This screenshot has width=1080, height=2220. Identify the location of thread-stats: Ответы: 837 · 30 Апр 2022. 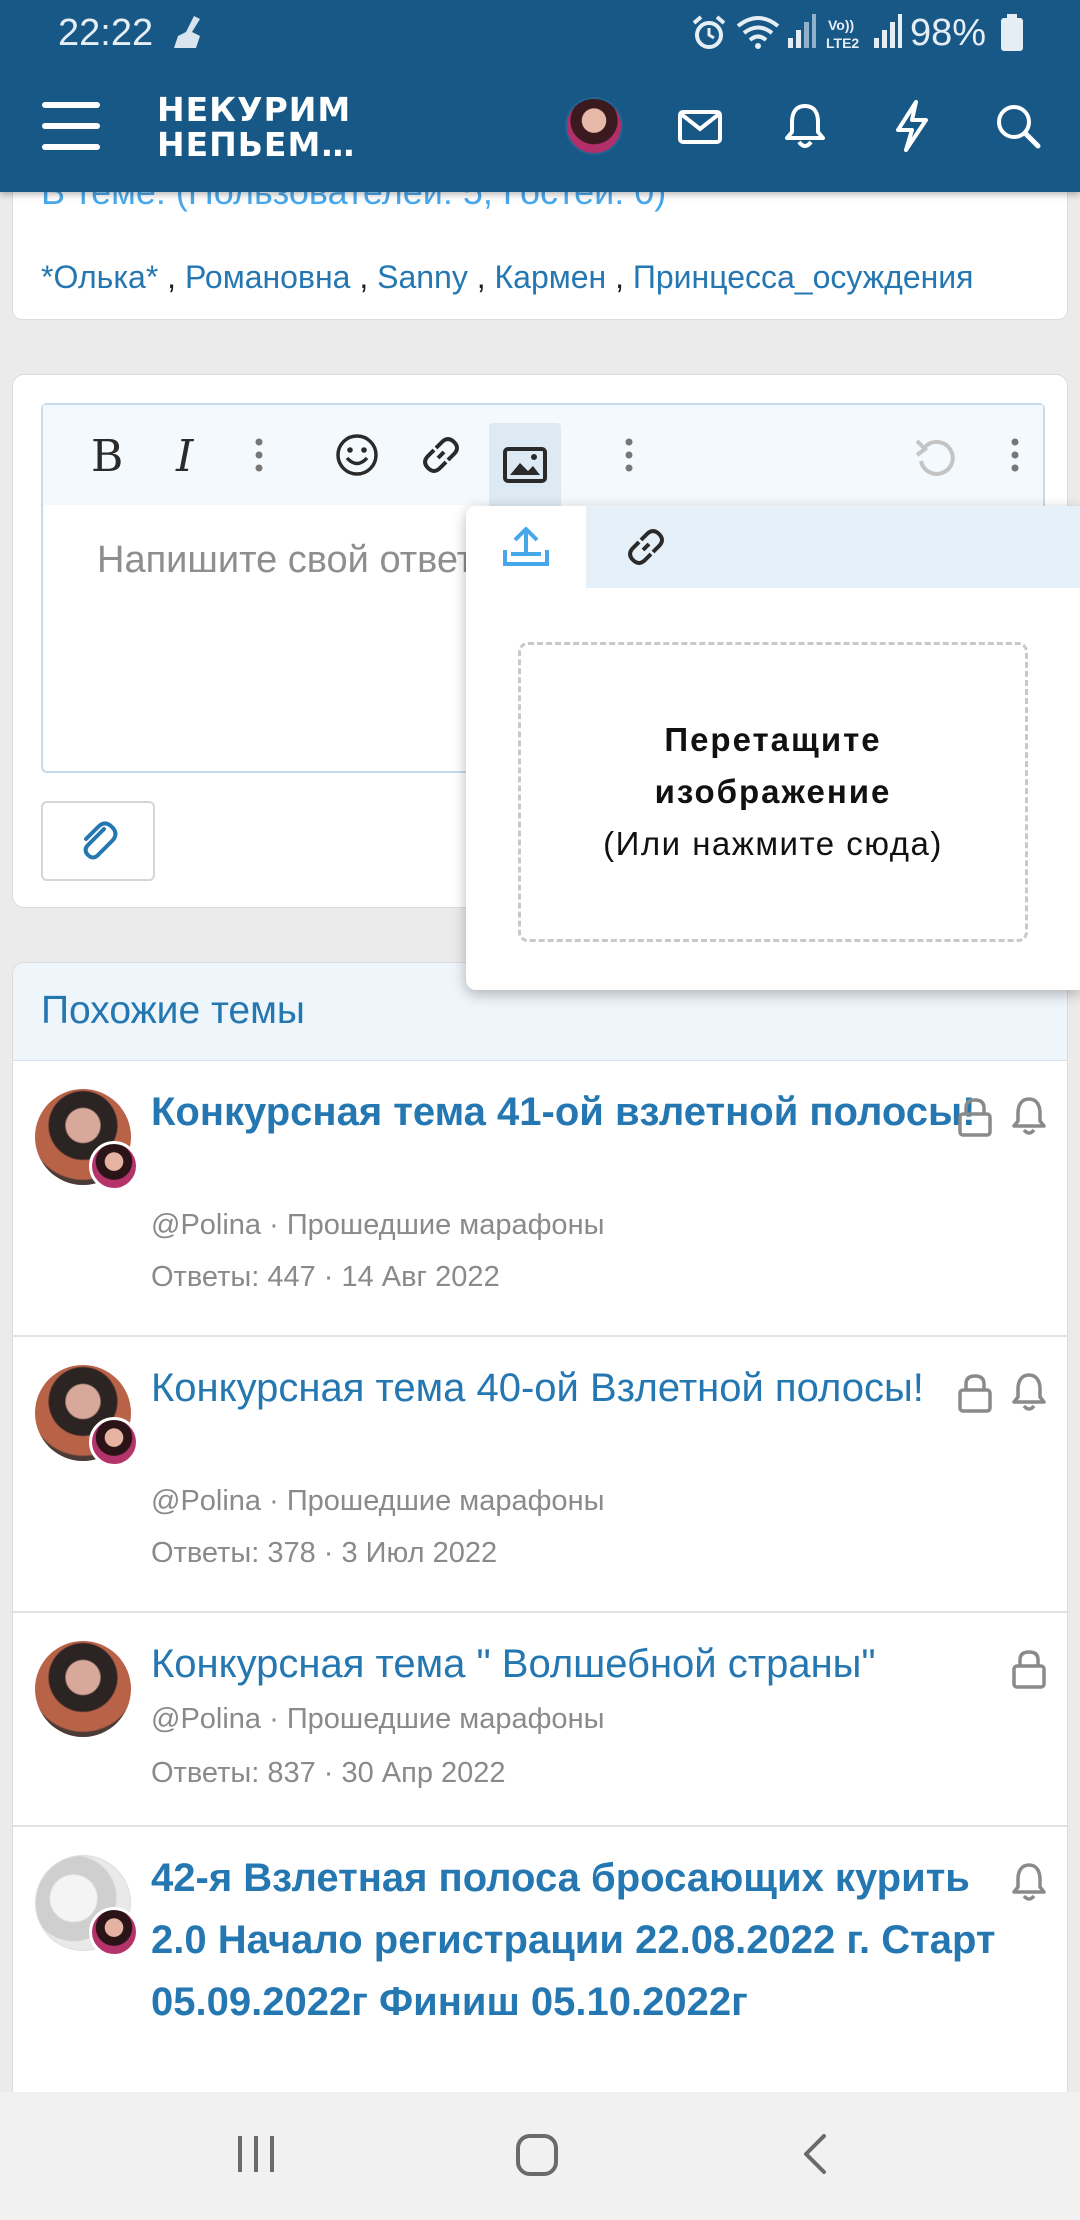
(328, 1773).